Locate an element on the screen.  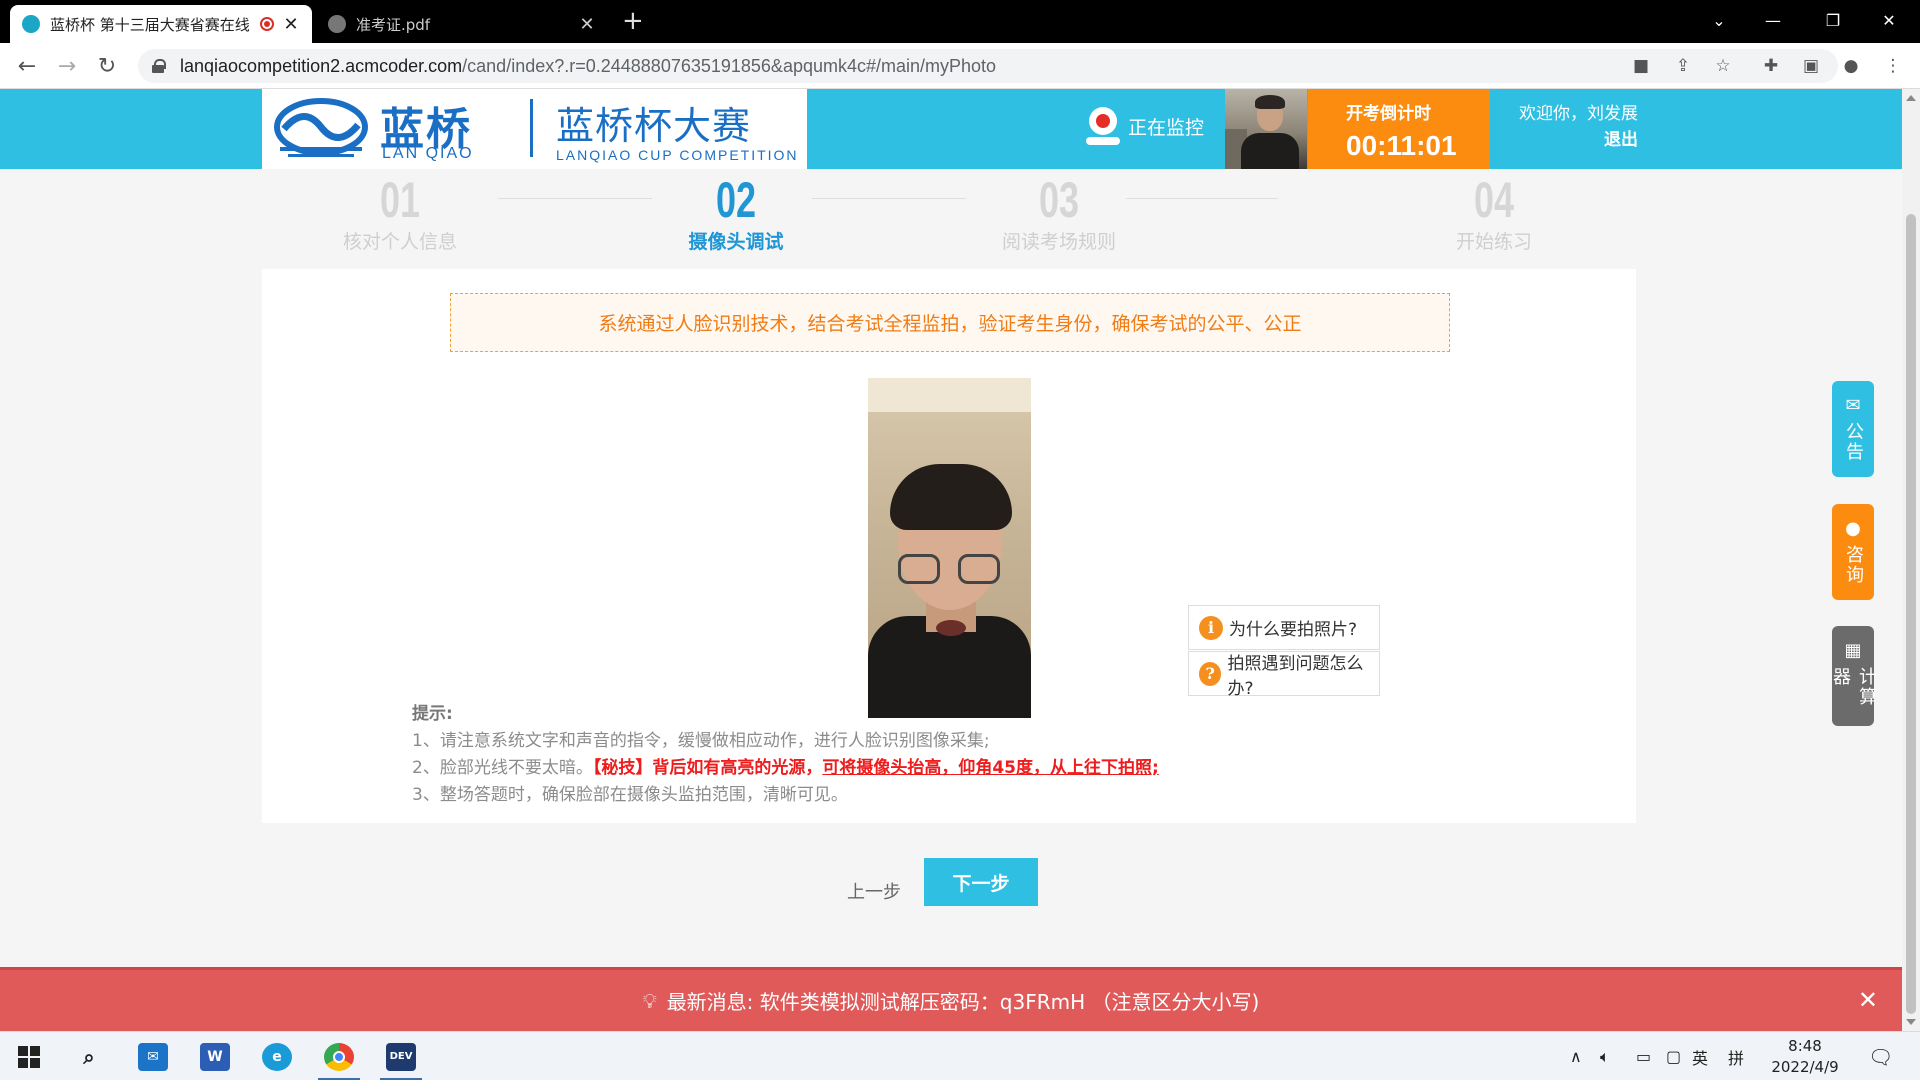
captured-photo is located at coordinates (949, 548).